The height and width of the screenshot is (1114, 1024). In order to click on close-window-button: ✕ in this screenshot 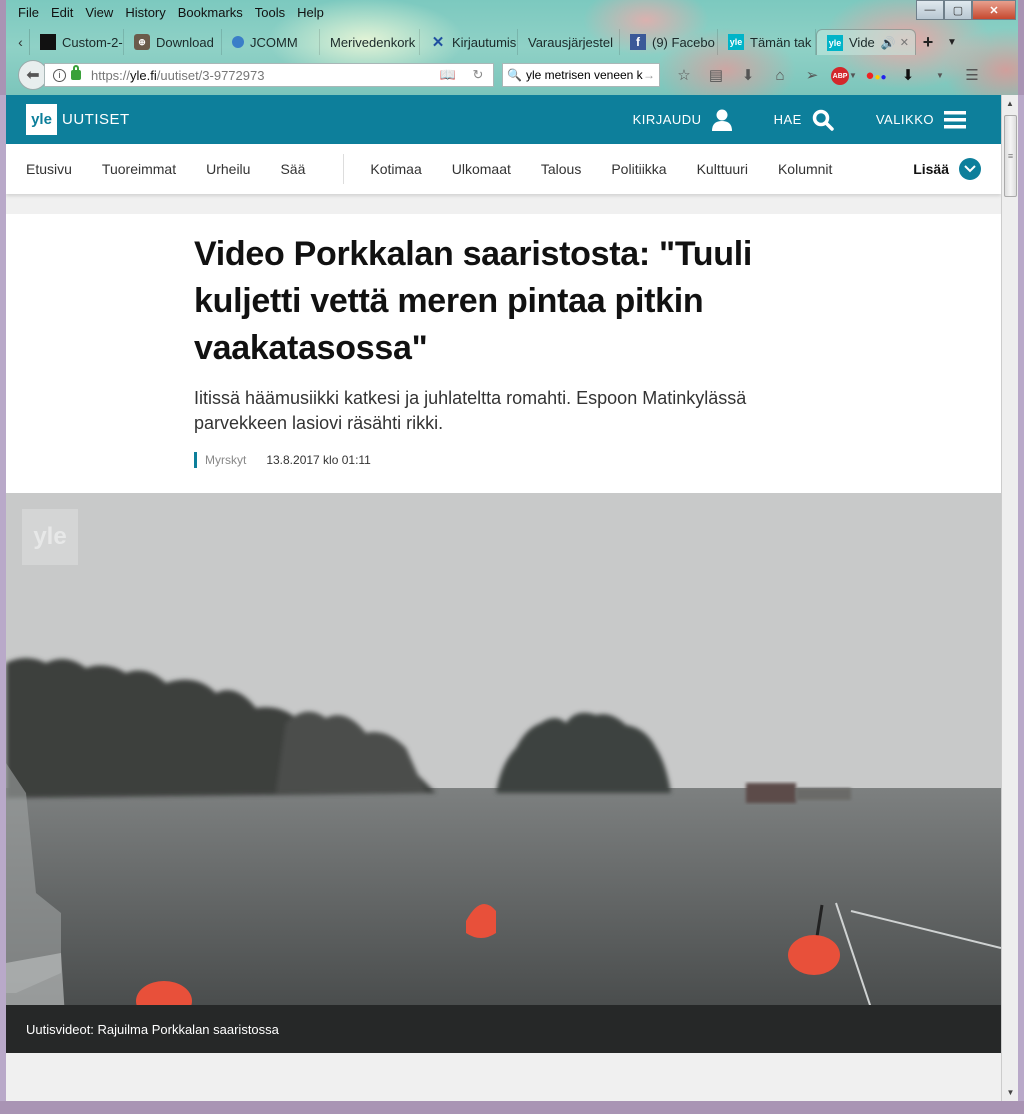, I will do `click(994, 10)`.